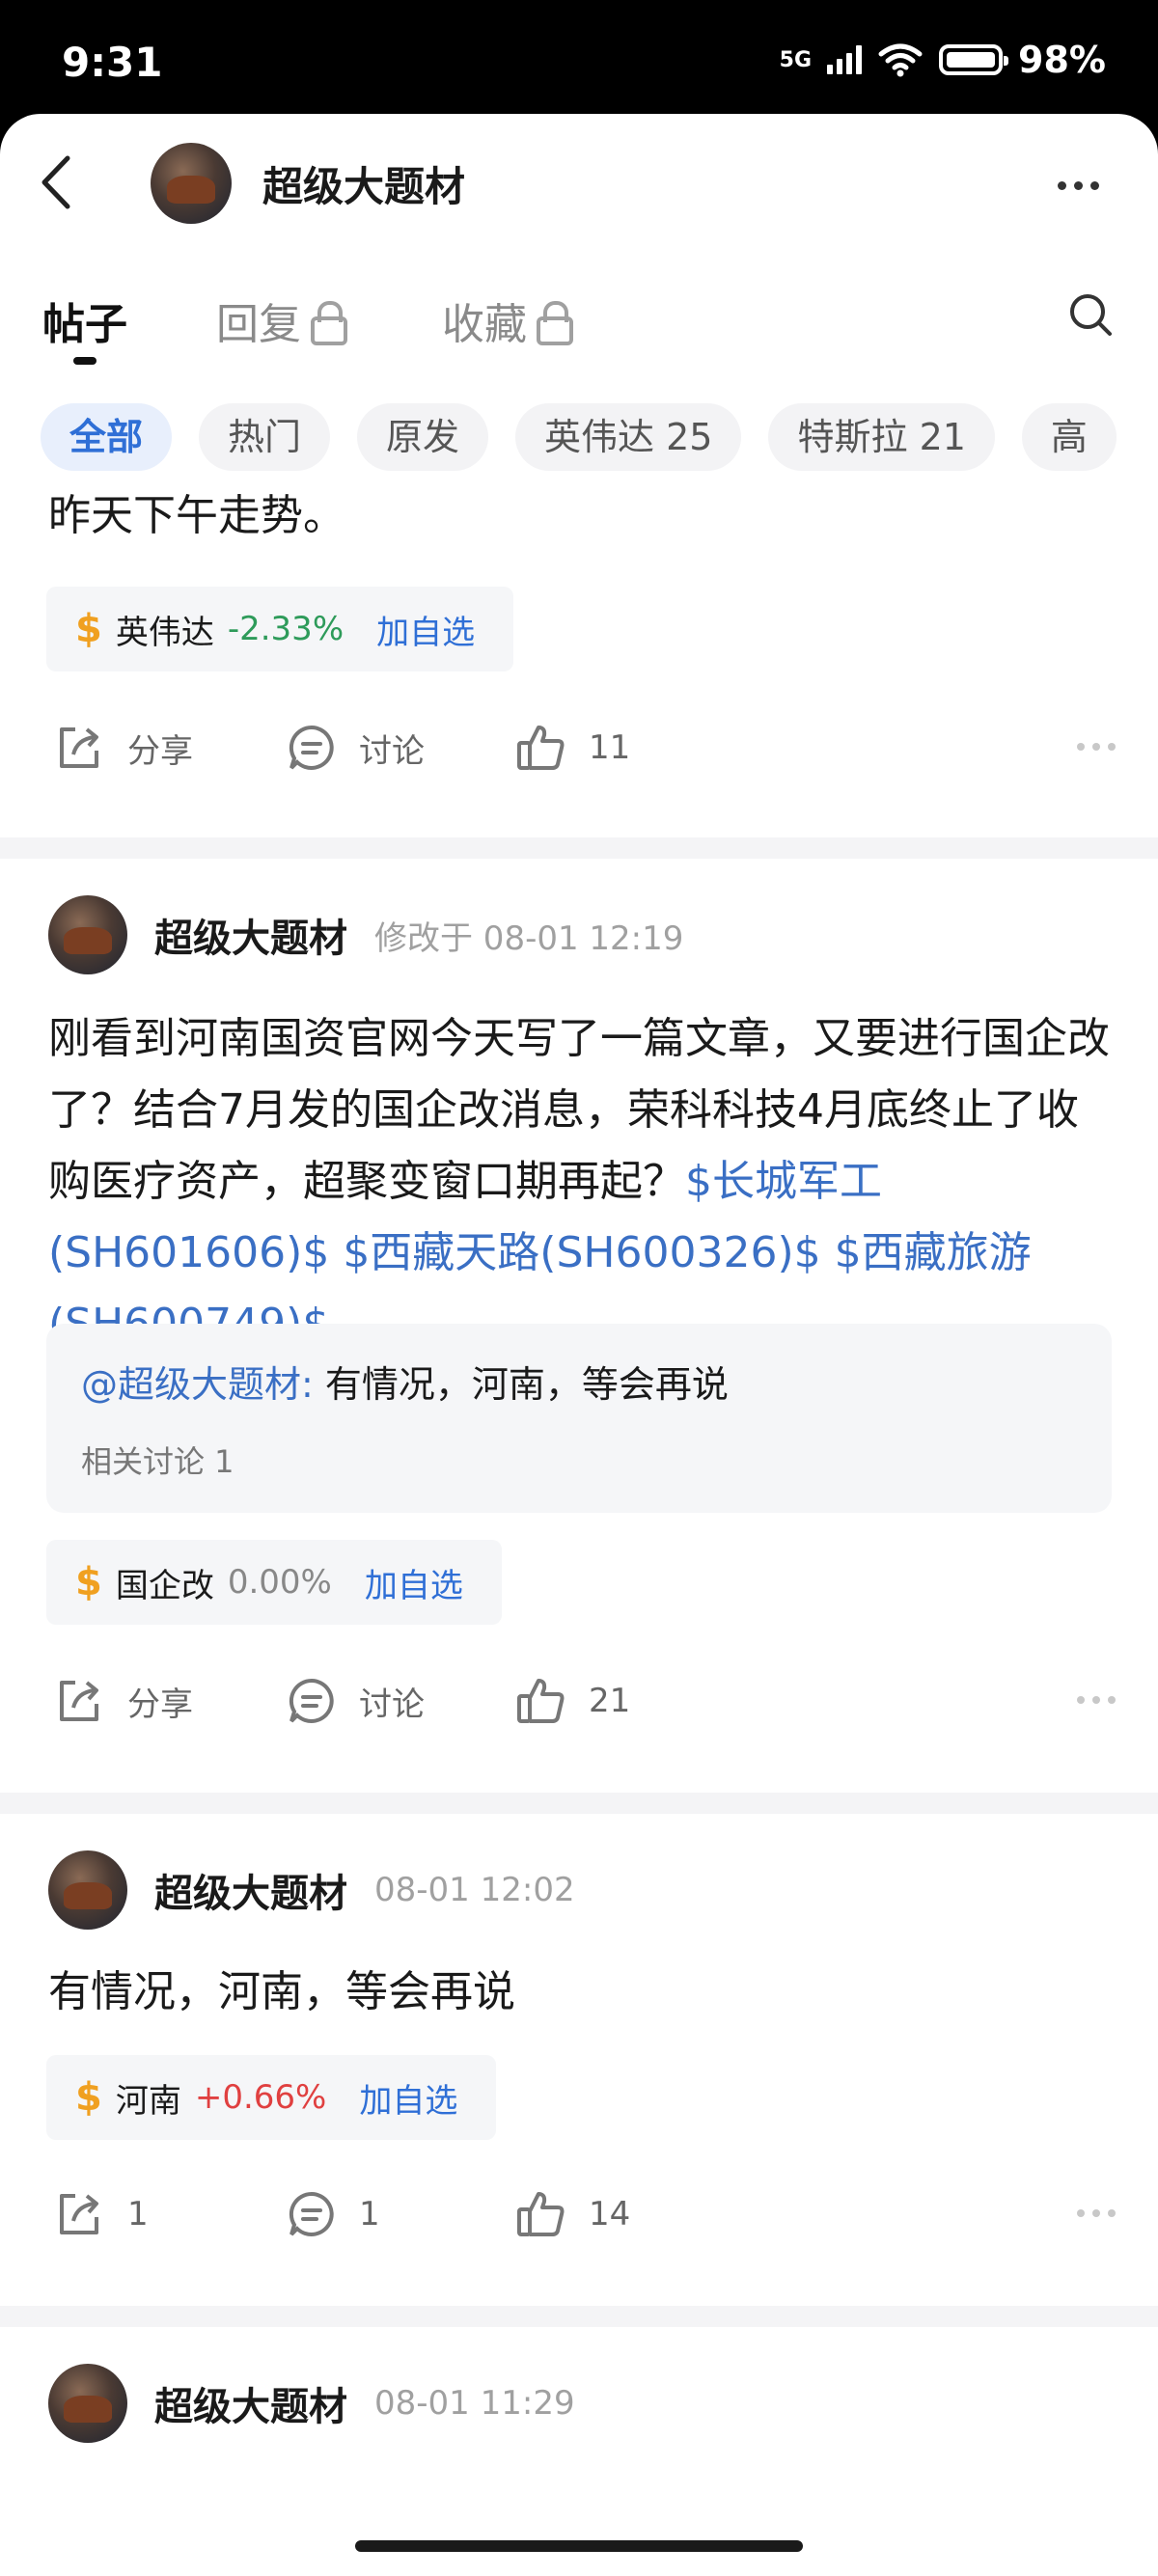 This screenshot has height=2576, width=1158. I want to click on filter-chips: 全部 热门 原发 英伟达 25 特斯拉 21 高, so click(579, 437).